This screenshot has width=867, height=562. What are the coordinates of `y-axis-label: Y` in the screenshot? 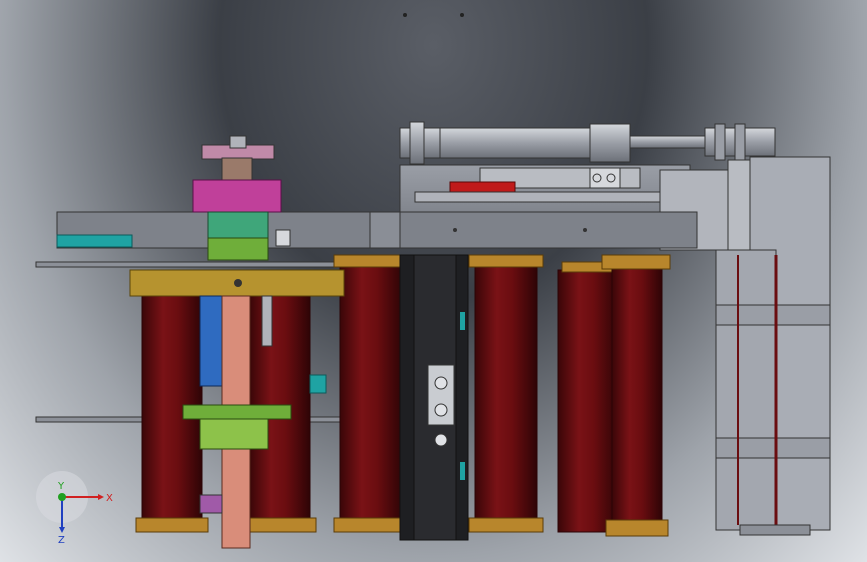 It's located at (61, 486).